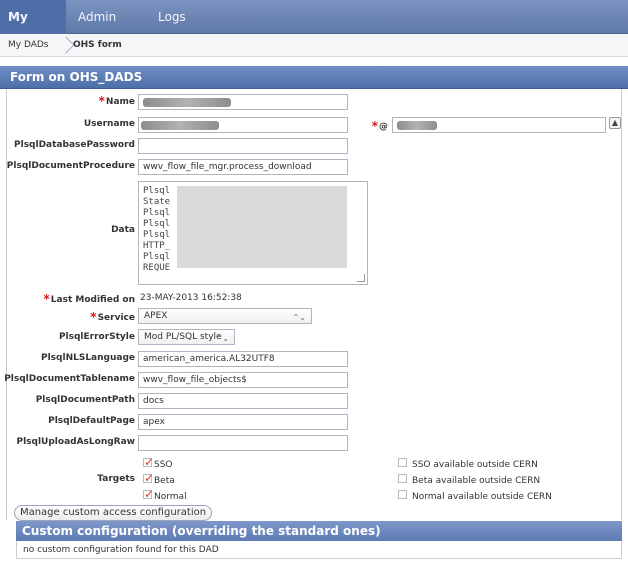 Image resolution: width=628 pixels, height=570 pixels. What do you see at coordinates (243, 443) in the screenshot?
I see `upload-field` at bounding box center [243, 443].